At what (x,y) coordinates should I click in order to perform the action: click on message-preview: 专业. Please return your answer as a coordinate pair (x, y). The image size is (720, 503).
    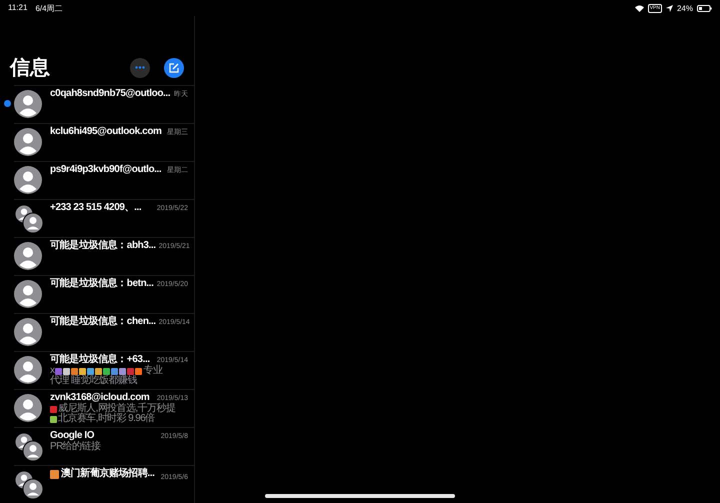
    Looking at the image, I should click on (152, 371).